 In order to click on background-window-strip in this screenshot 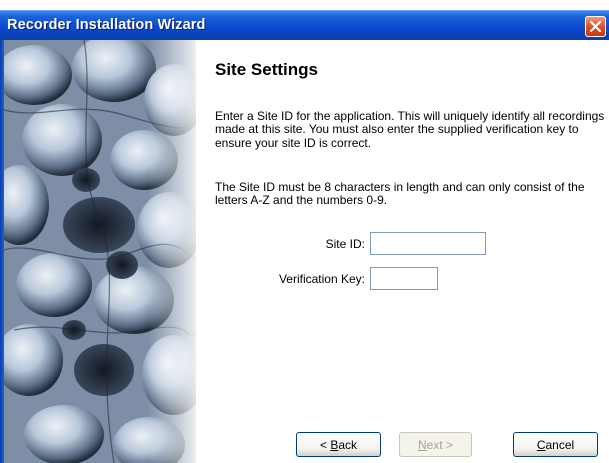, I will do `click(304, 5)`.